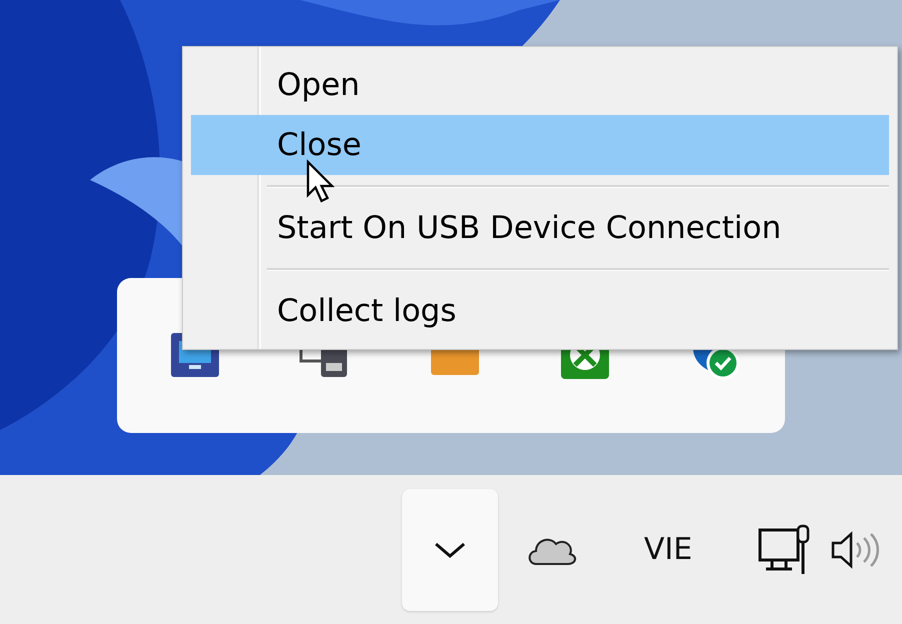  What do you see at coordinates (540, 145) in the screenshot?
I see `menu-item: Close` at bounding box center [540, 145].